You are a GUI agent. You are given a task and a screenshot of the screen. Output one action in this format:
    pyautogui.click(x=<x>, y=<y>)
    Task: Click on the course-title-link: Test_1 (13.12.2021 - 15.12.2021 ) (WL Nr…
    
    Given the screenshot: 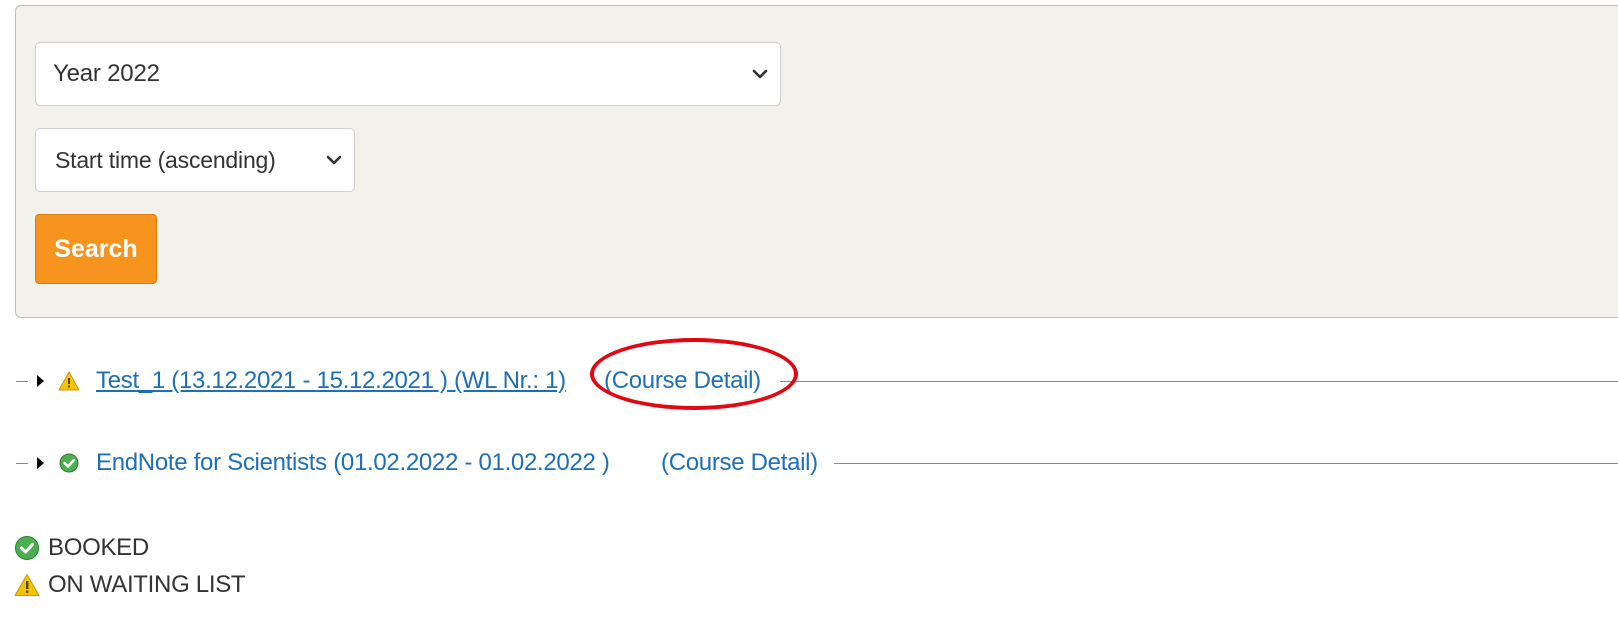 What is the action you would take?
    pyautogui.click(x=331, y=381)
    